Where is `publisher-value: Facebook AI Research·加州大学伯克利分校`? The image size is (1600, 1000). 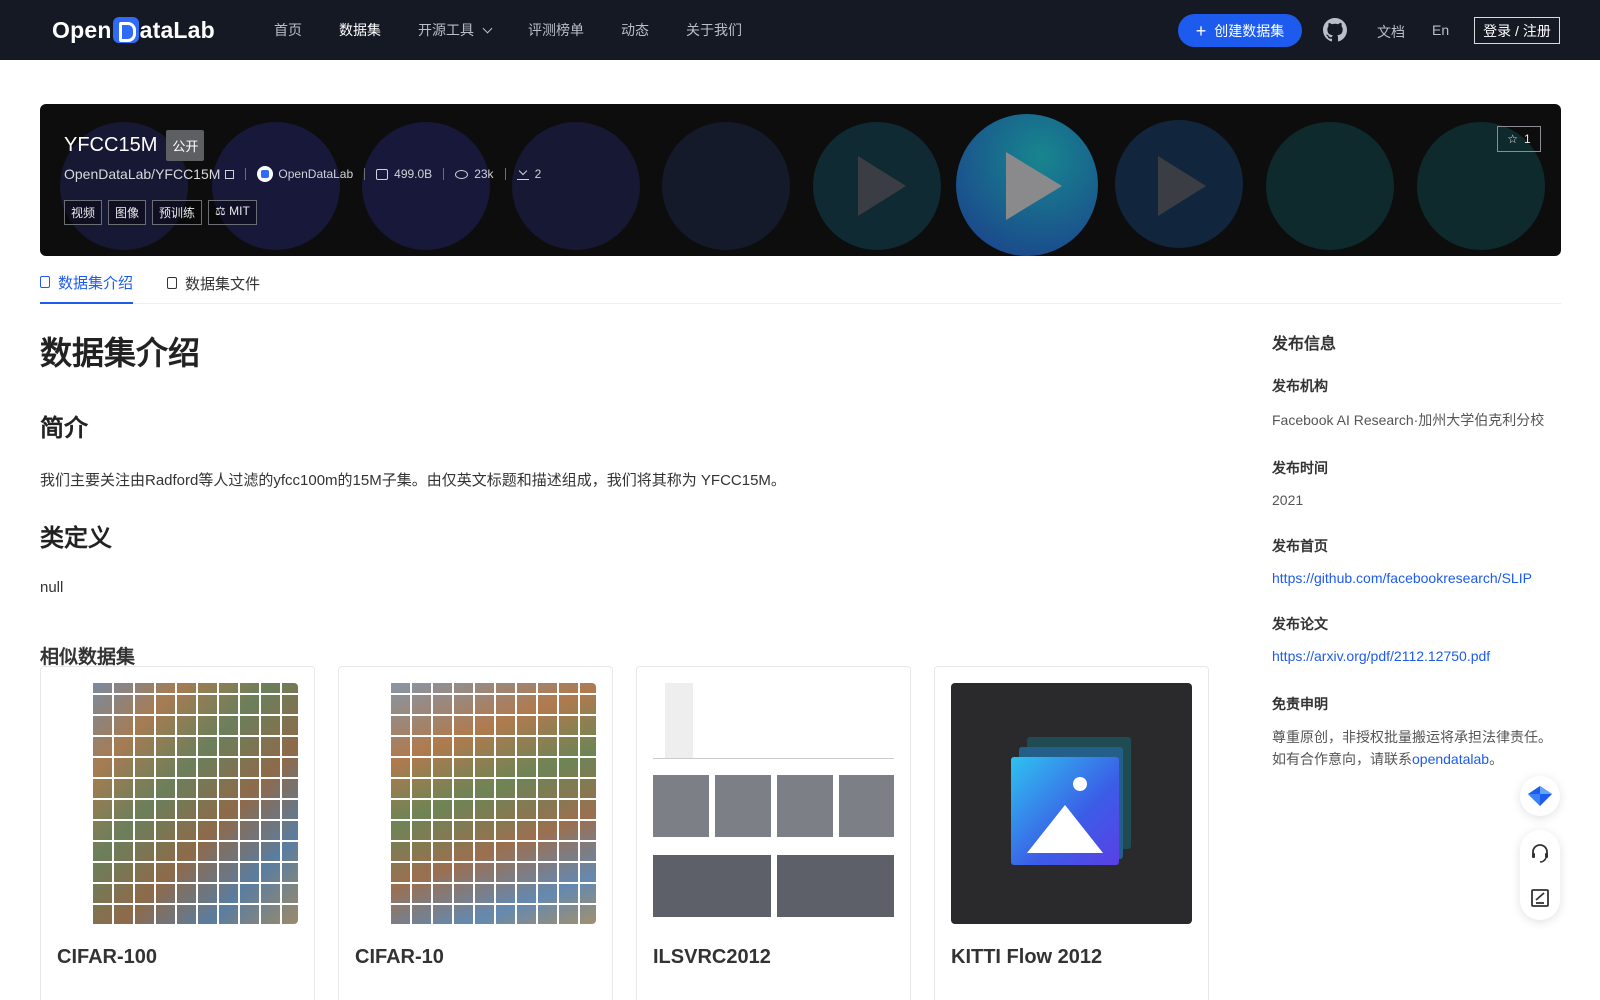 publisher-value: Facebook AI Research·加州大学伯克利分校 is located at coordinates (1408, 420).